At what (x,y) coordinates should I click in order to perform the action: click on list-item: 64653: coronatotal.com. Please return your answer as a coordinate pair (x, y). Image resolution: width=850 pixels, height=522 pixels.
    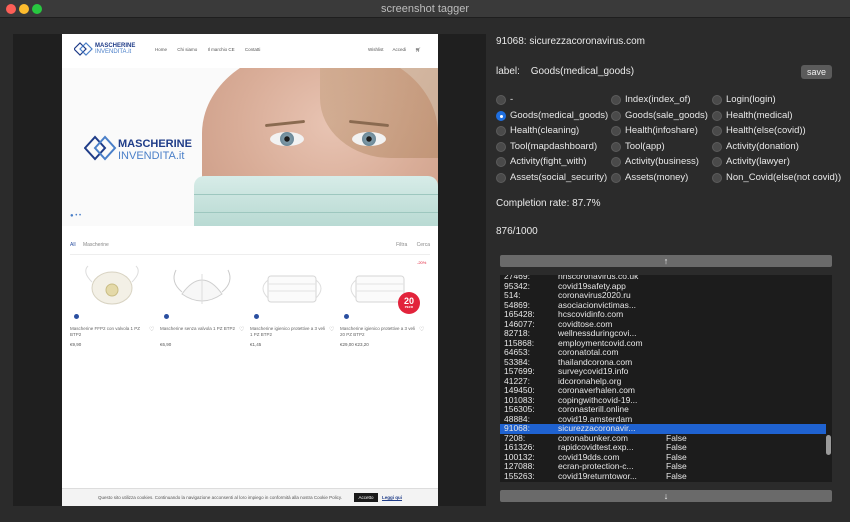
    Looking at the image, I should click on (663, 352).